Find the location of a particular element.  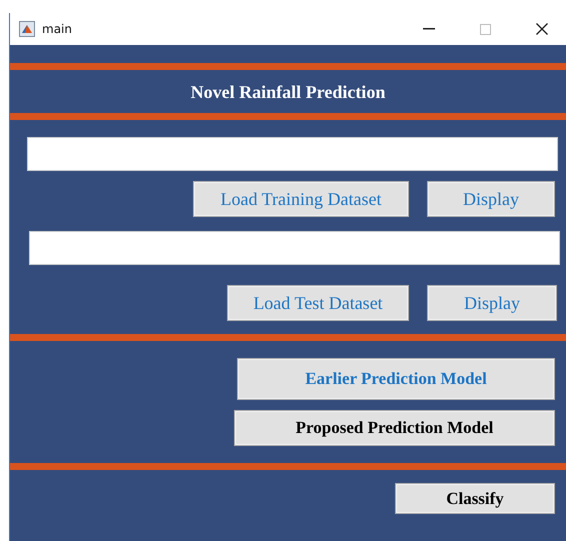

window-title: main is located at coordinates (57, 29).